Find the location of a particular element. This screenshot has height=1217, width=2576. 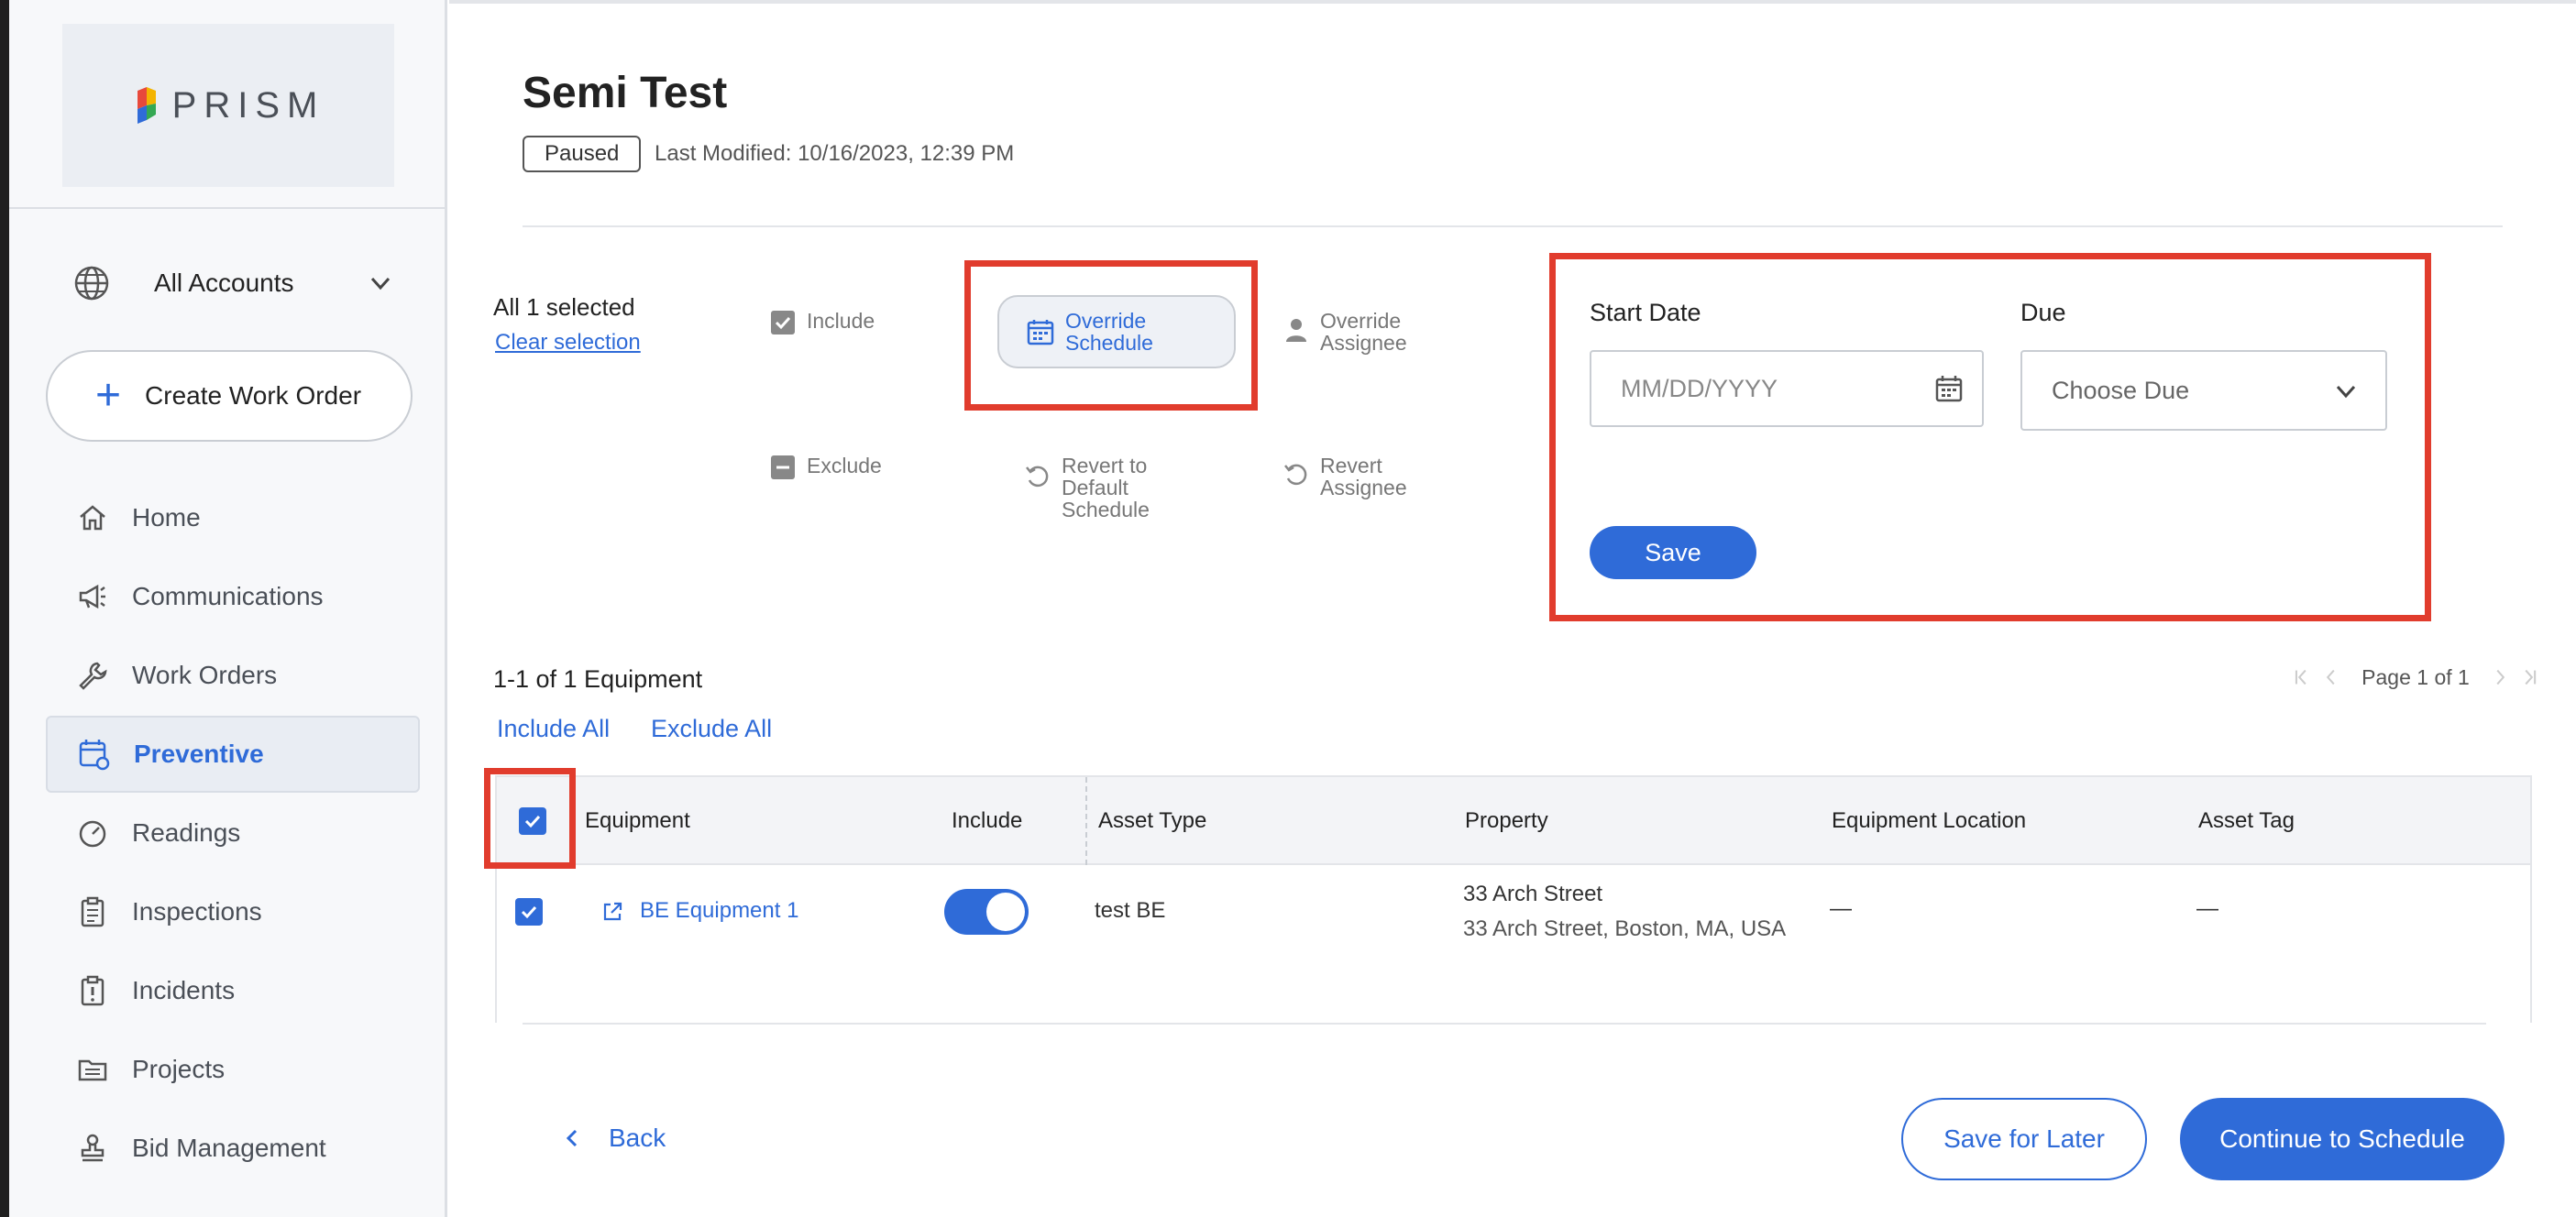

save-for-later-button: Save for Later is located at coordinates (2024, 1139).